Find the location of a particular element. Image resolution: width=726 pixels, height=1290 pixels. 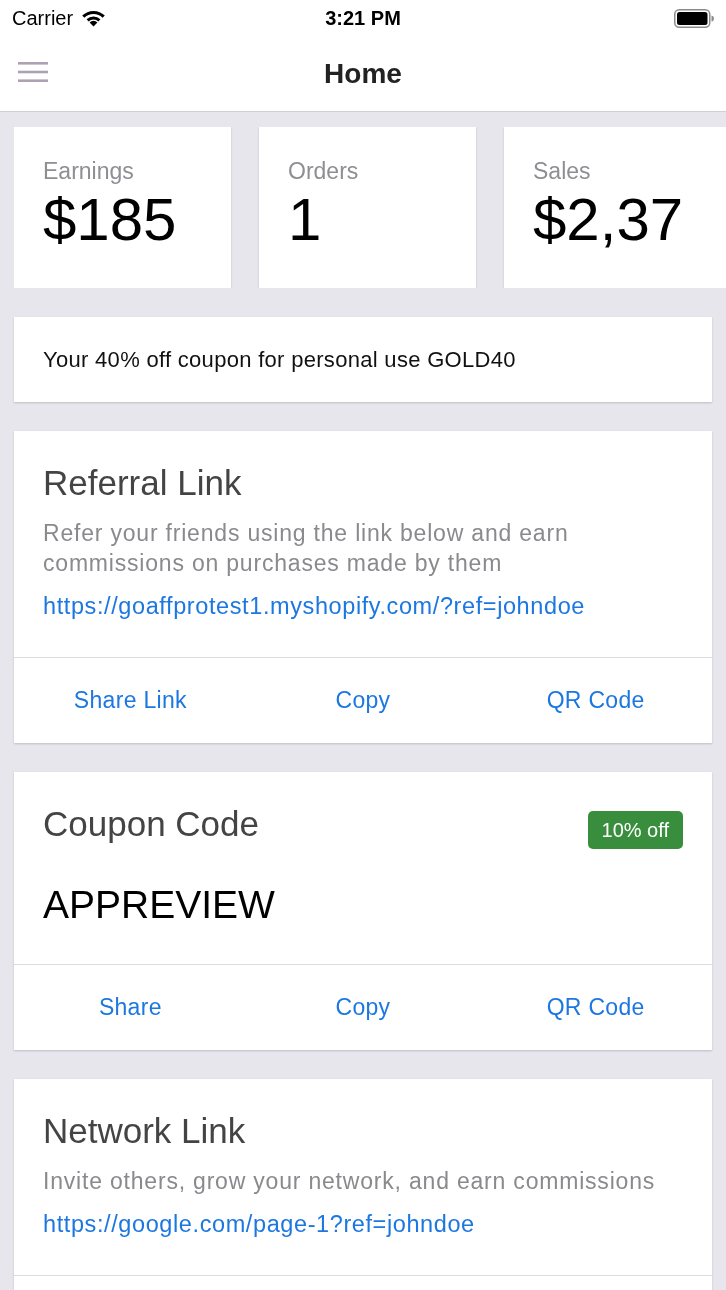

coupon-code: APPREVIEW is located at coordinates (159, 905).